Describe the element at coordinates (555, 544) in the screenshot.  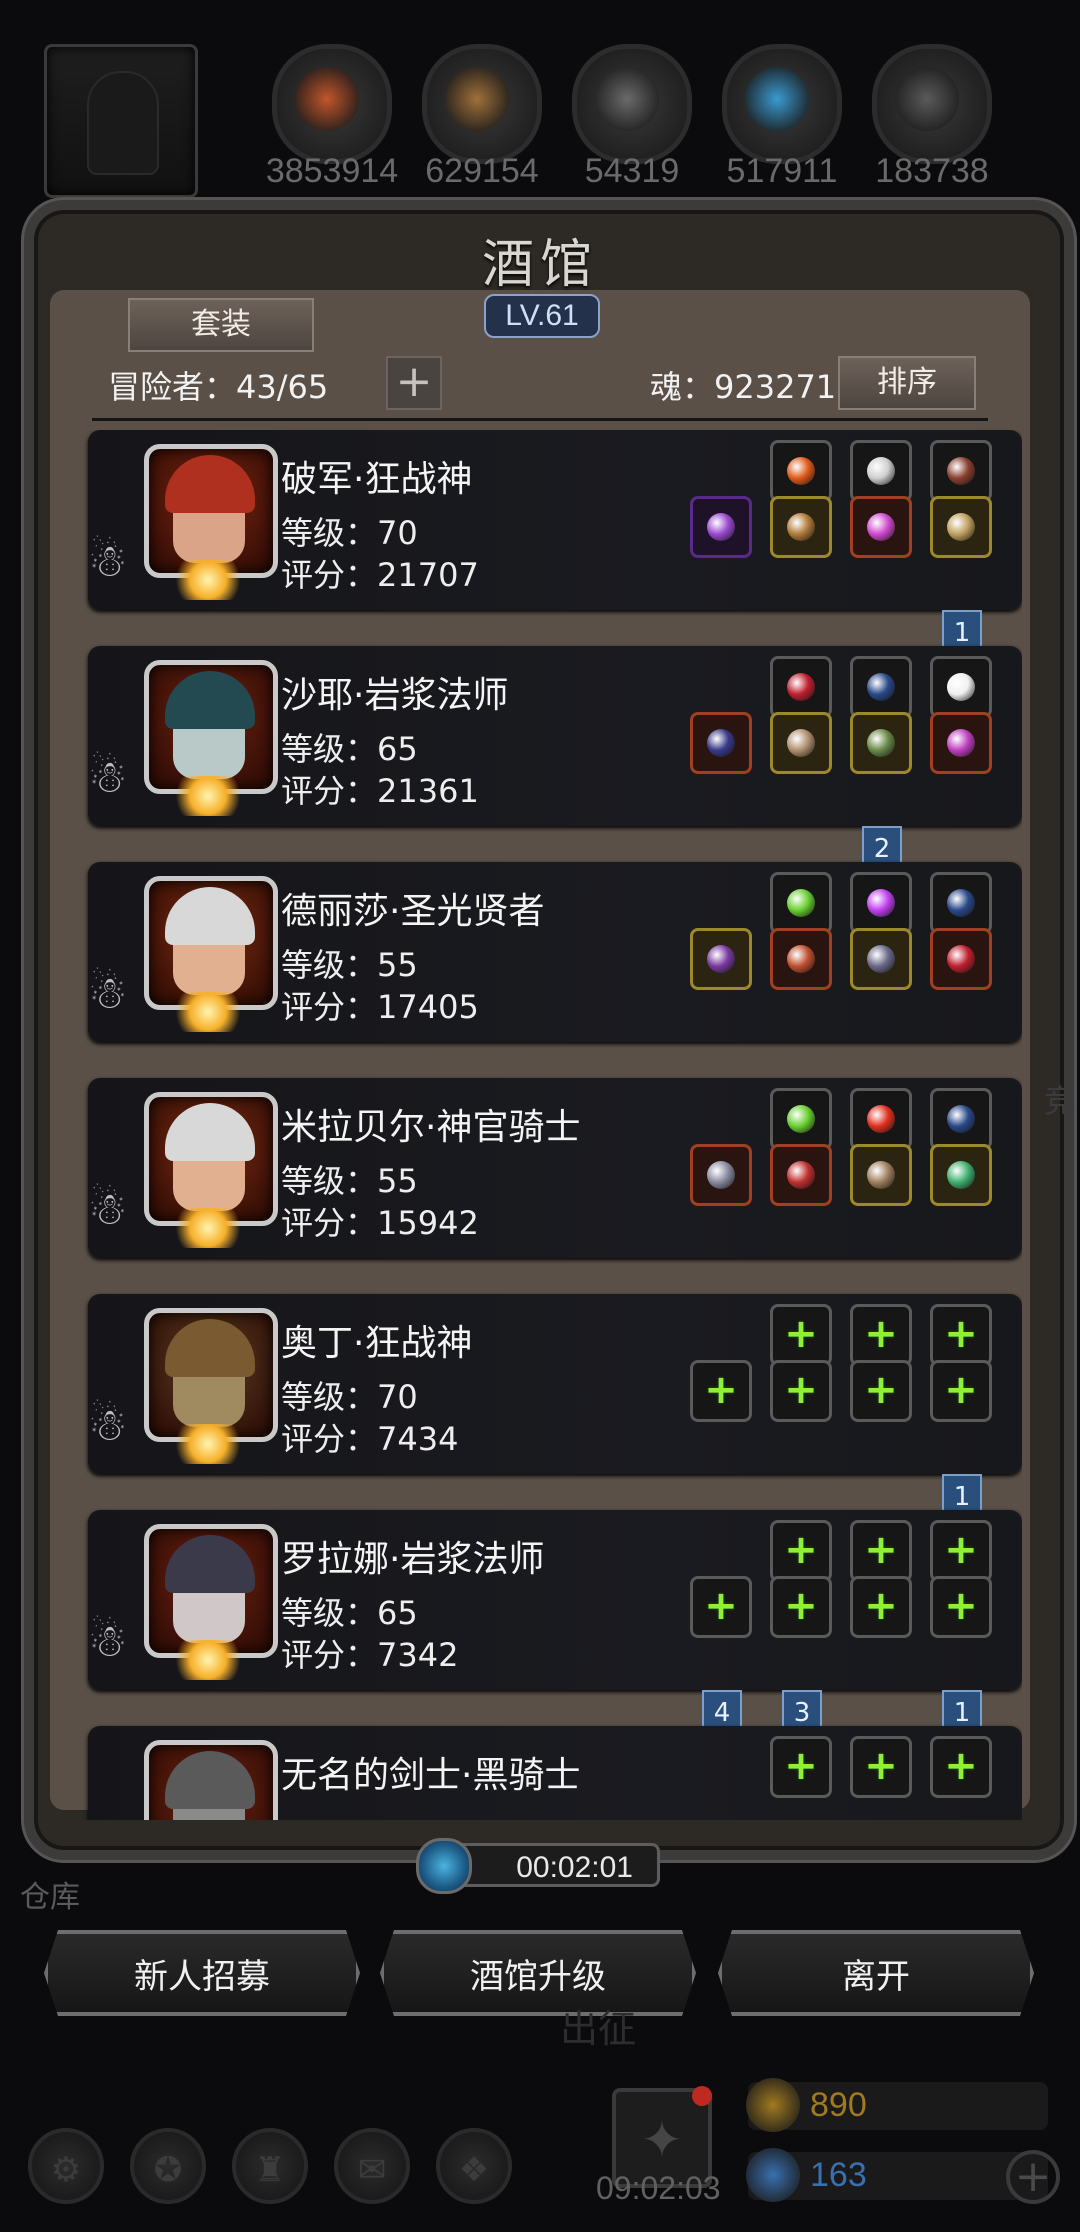
I see `hero-card: ☃ 破军·狂战神 等级：70 评分：21707 1` at that location.